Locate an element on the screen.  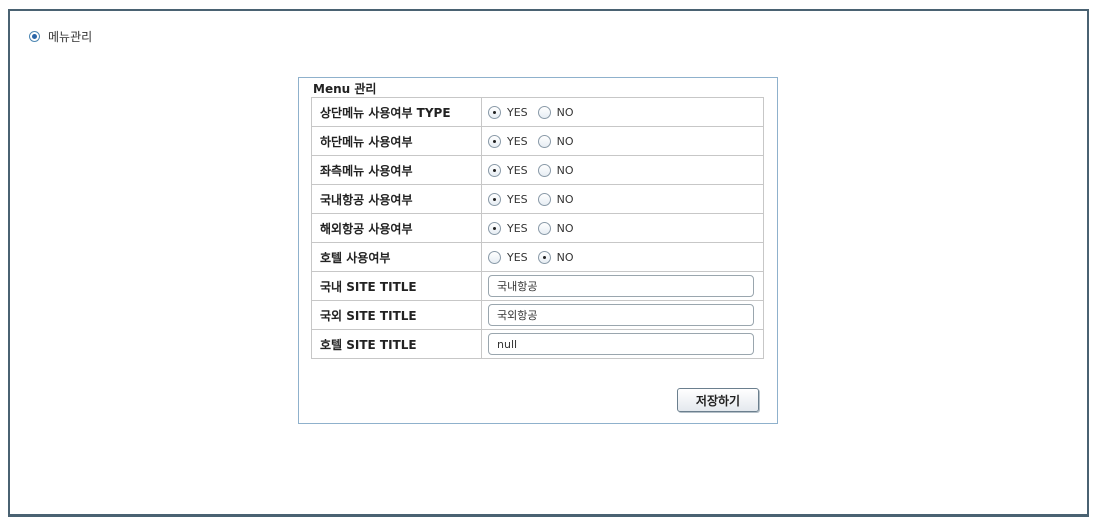
save-button: 저장하기 is located at coordinates (718, 400).